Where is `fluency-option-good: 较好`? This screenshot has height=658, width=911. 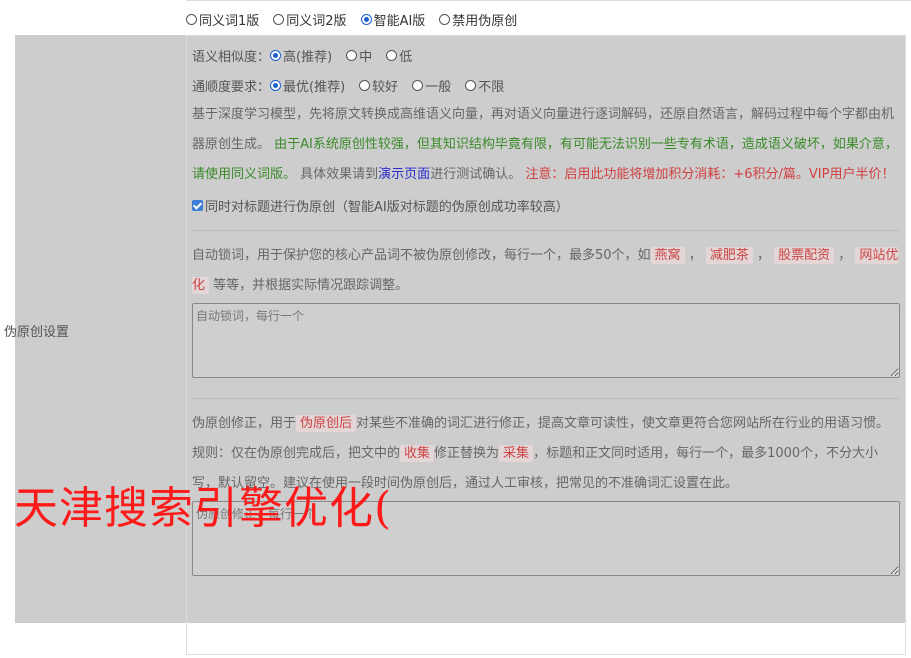 fluency-option-good: 较好 is located at coordinates (378, 85).